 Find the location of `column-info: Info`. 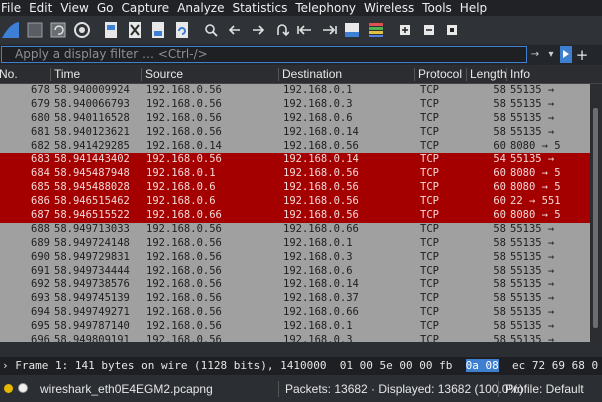

column-info: Info is located at coordinates (520, 74).